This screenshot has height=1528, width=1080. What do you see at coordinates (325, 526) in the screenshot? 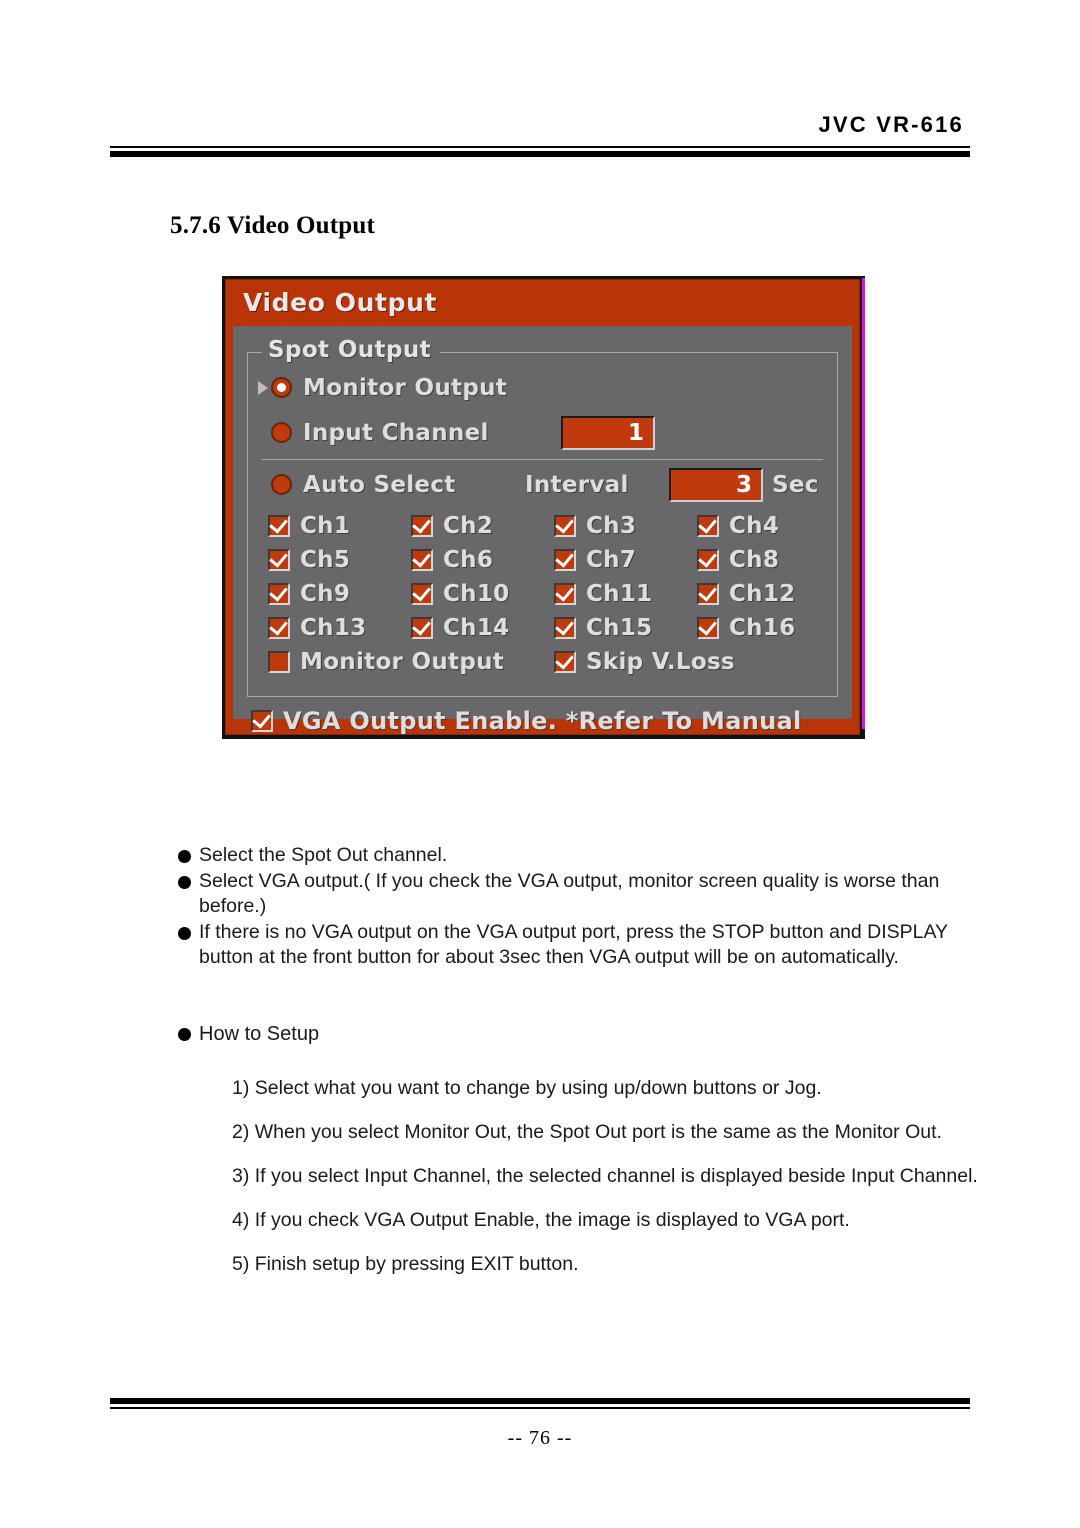
I see `label-ch1: Ch1` at bounding box center [325, 526].